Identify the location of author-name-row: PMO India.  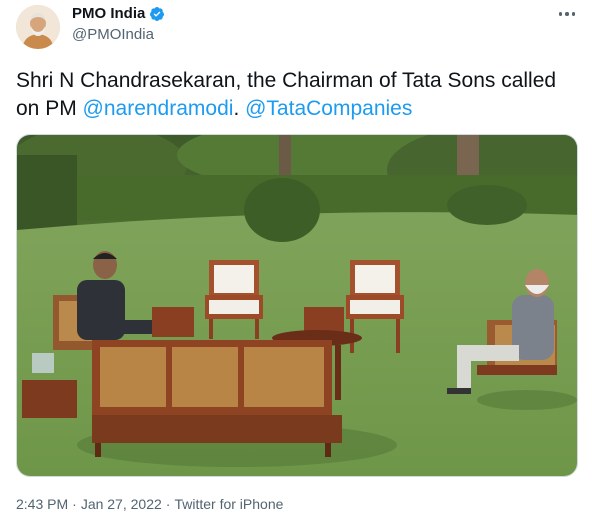
(118, 13).